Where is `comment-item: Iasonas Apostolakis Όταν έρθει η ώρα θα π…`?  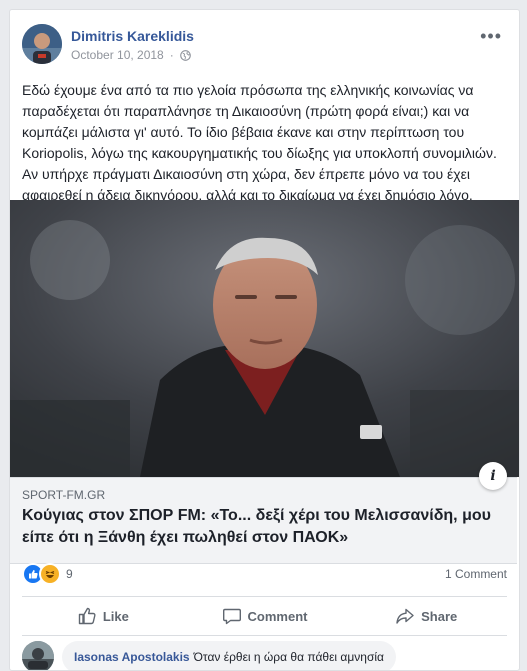
comment-item: Iasonas Apostolakis Όταν έρθει η ώρα θα π… is located at coordinates (264, 654).